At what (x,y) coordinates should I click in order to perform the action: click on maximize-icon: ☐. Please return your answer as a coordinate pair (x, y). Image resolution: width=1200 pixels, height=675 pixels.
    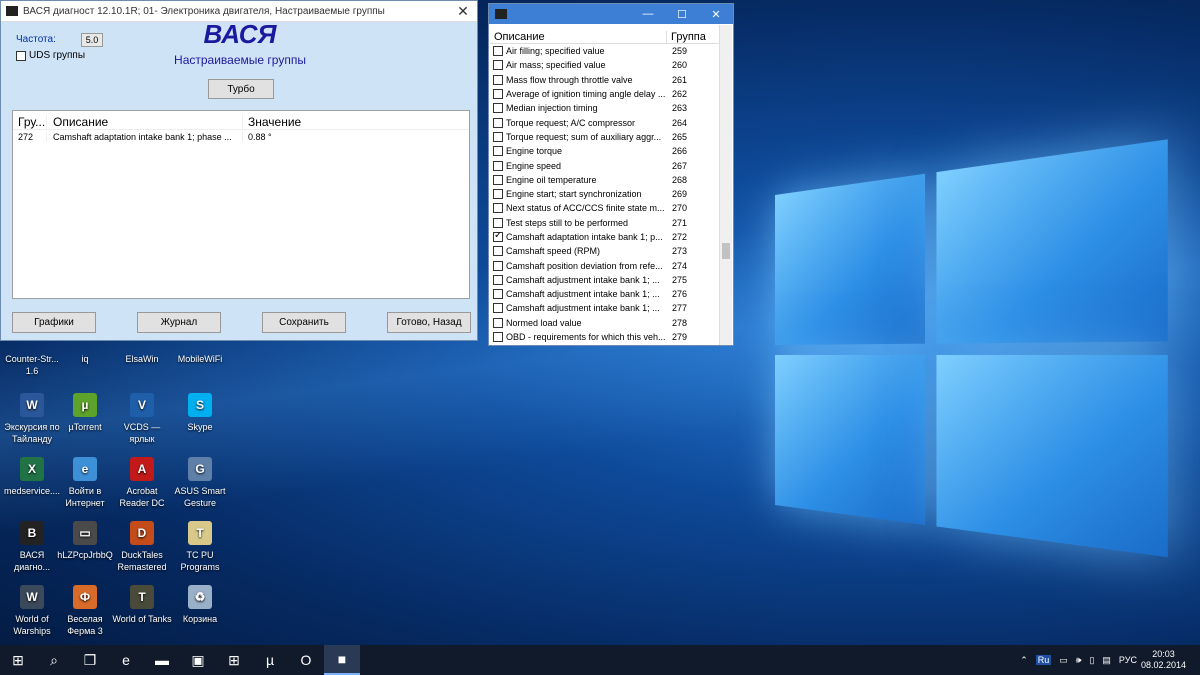
    Looking at the image, I should click on (682, 14).